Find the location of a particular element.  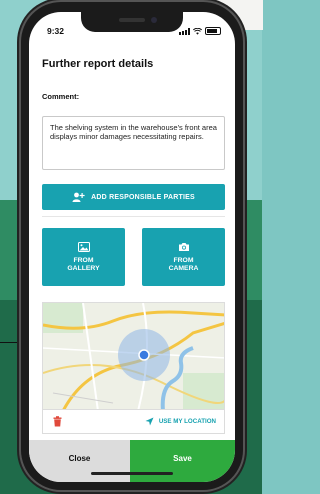

comment-label: Comment: is located at coordinates (61, 96).